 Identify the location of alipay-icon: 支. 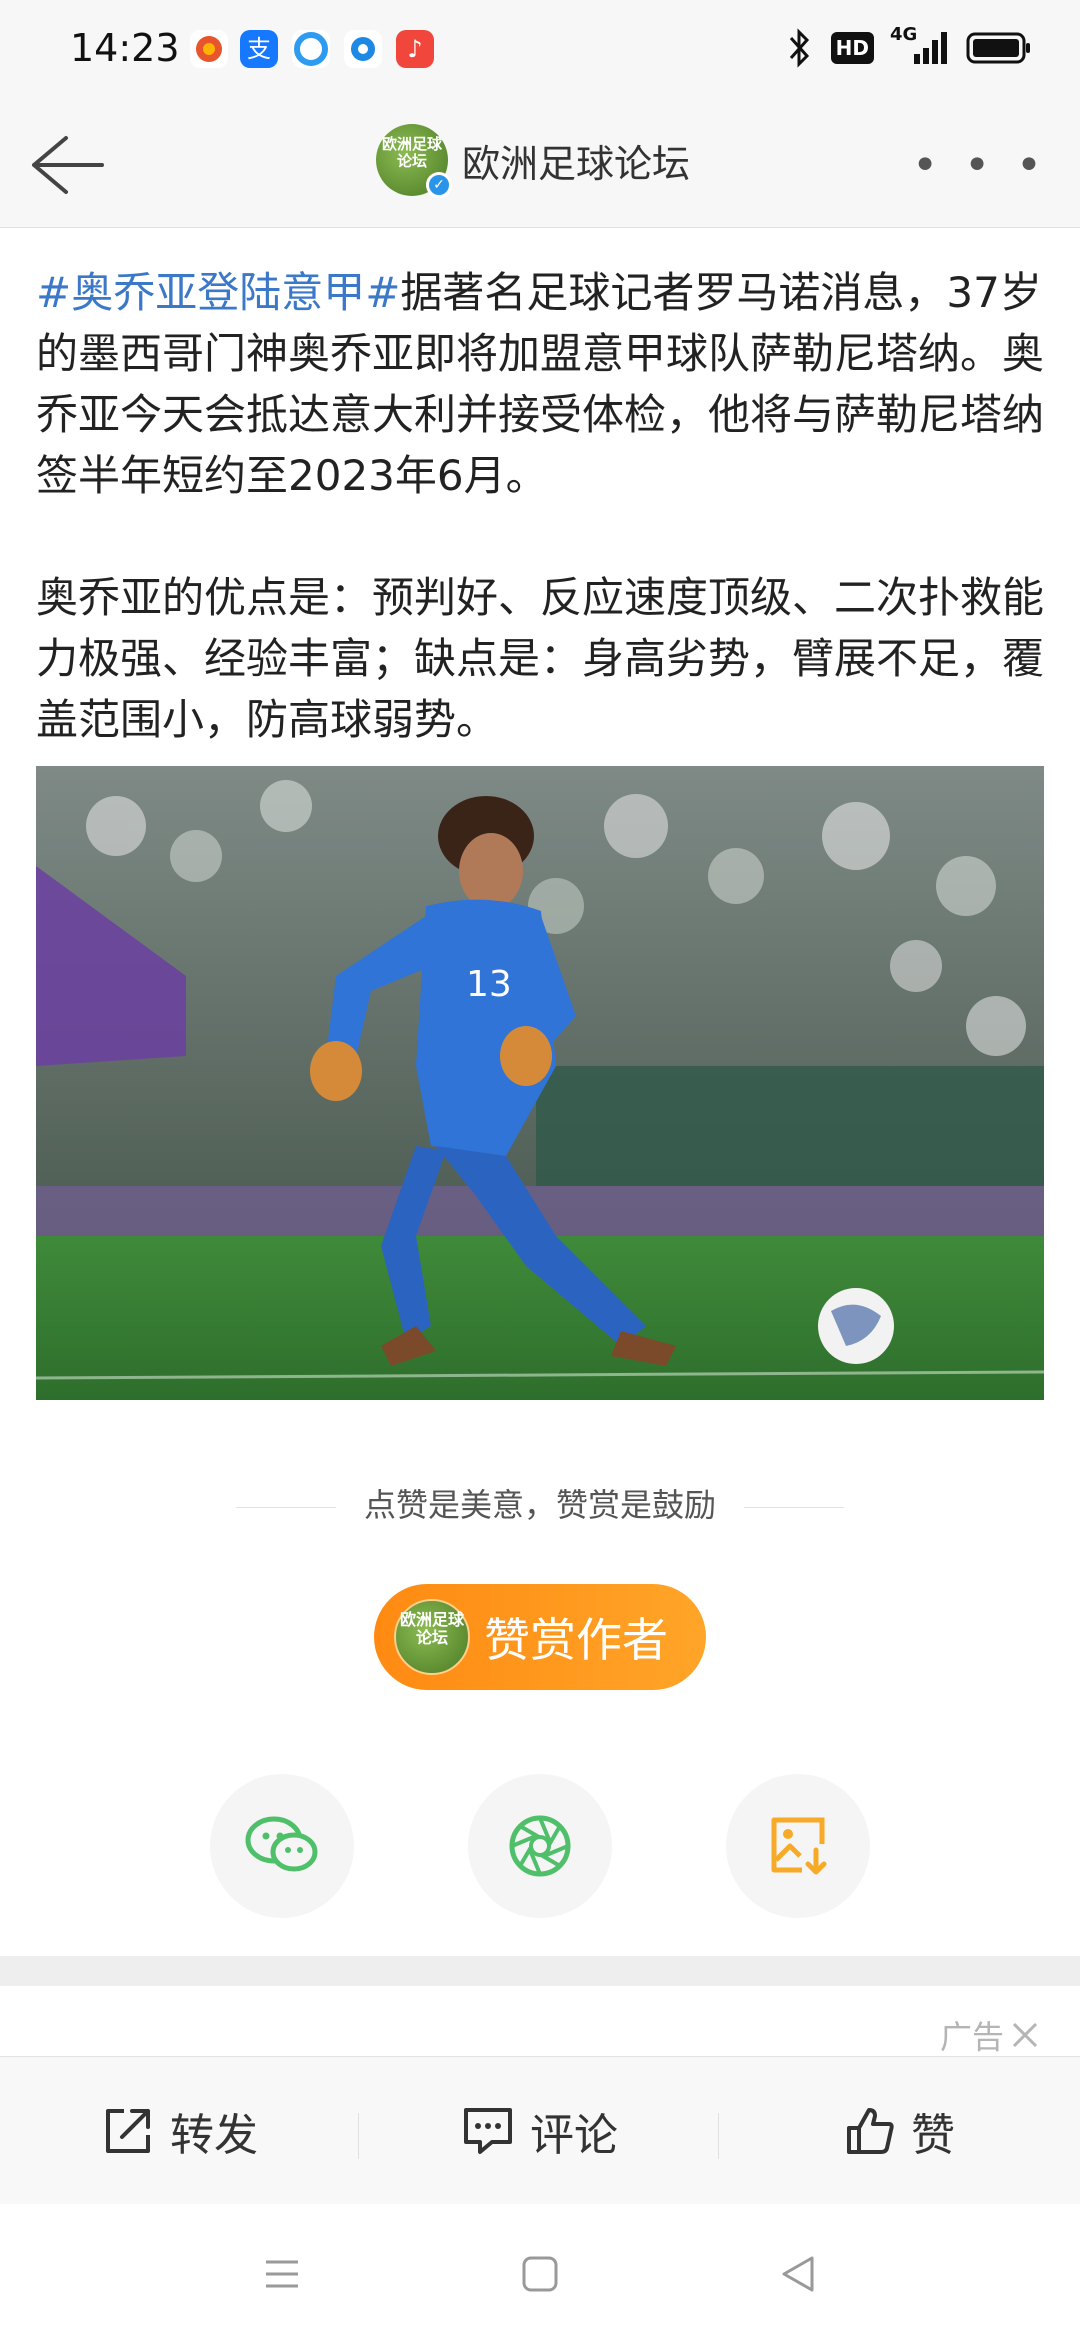
(259, 49).